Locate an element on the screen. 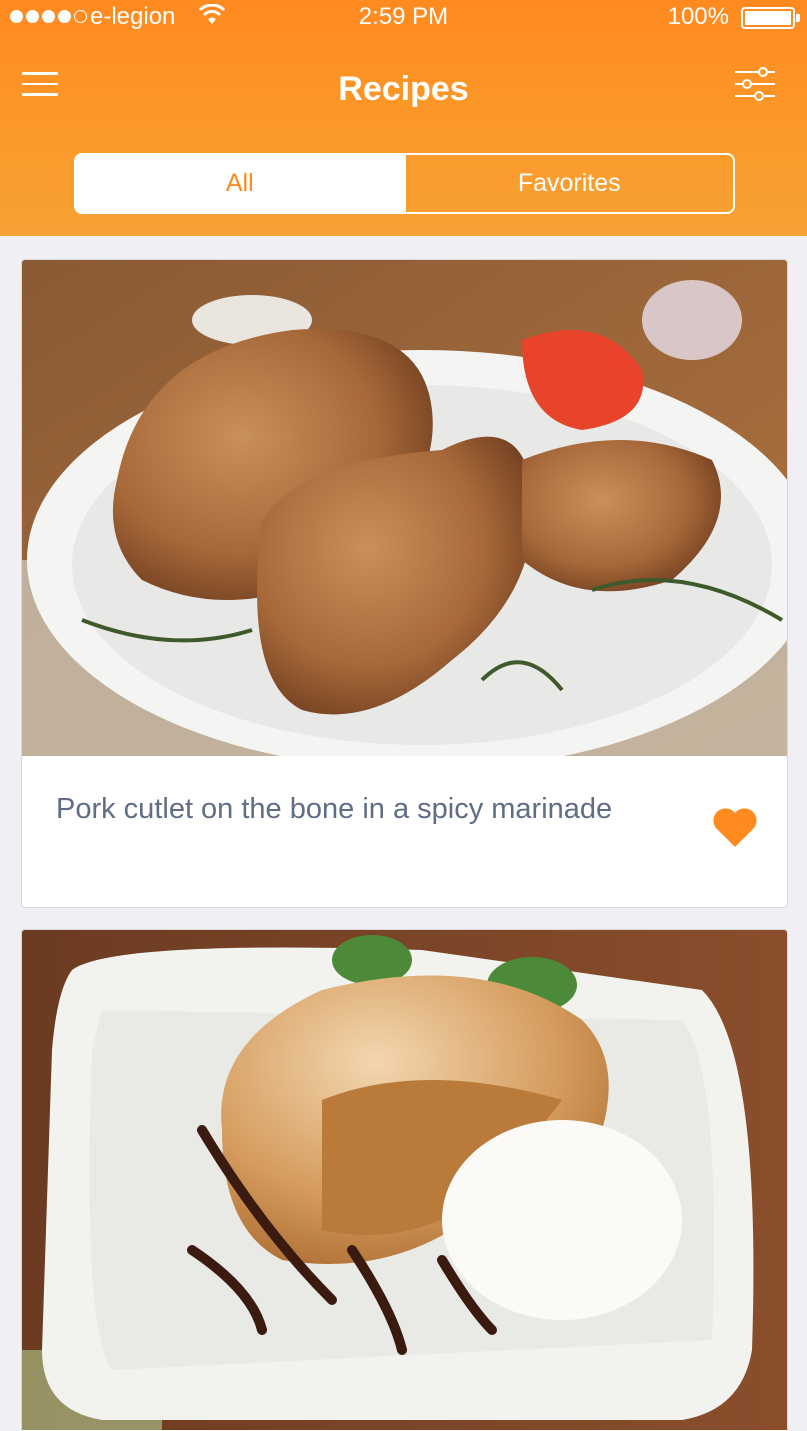 This screenshot has height=1431, width=807. segment-favorites: Favorites is located at coordinates (568, 183).